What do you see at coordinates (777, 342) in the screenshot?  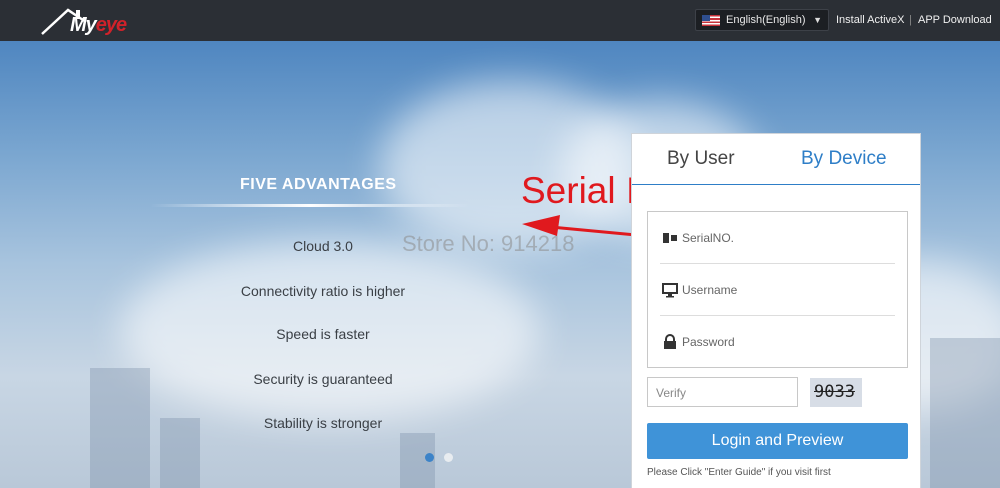 I see `password-field: Password` at bounding box center [777, 342].